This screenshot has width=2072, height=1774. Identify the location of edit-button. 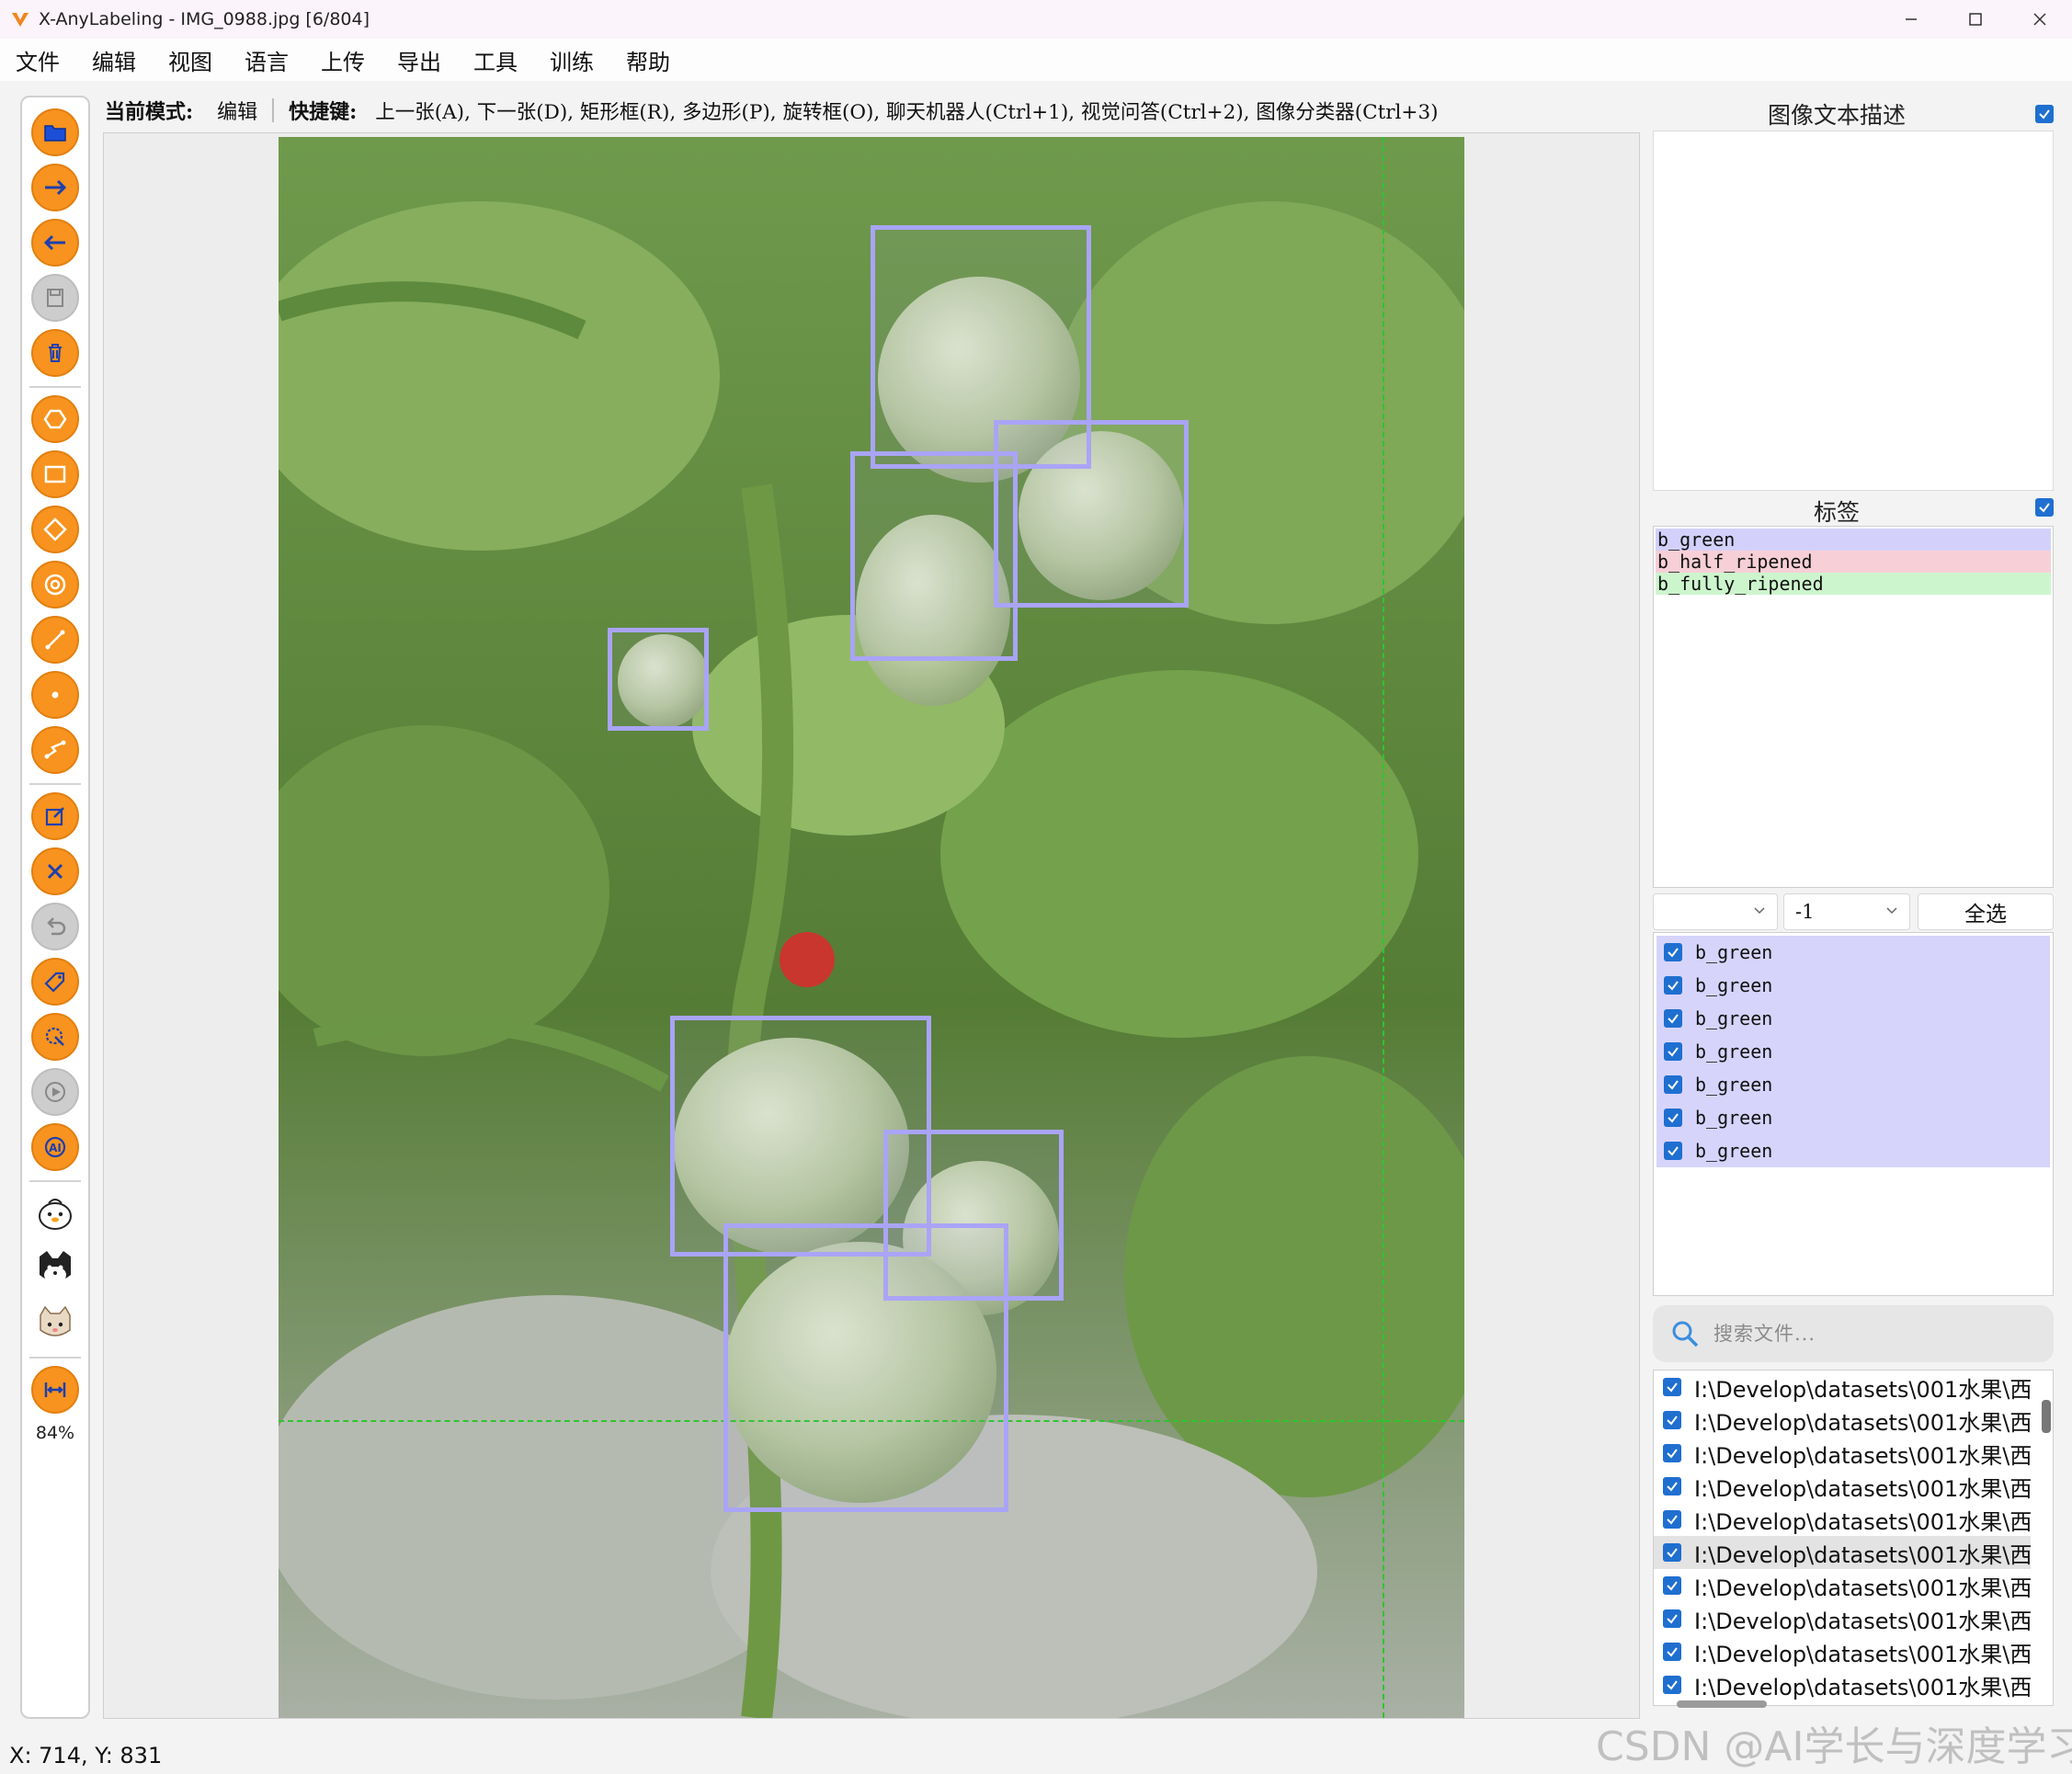
(55, 816).